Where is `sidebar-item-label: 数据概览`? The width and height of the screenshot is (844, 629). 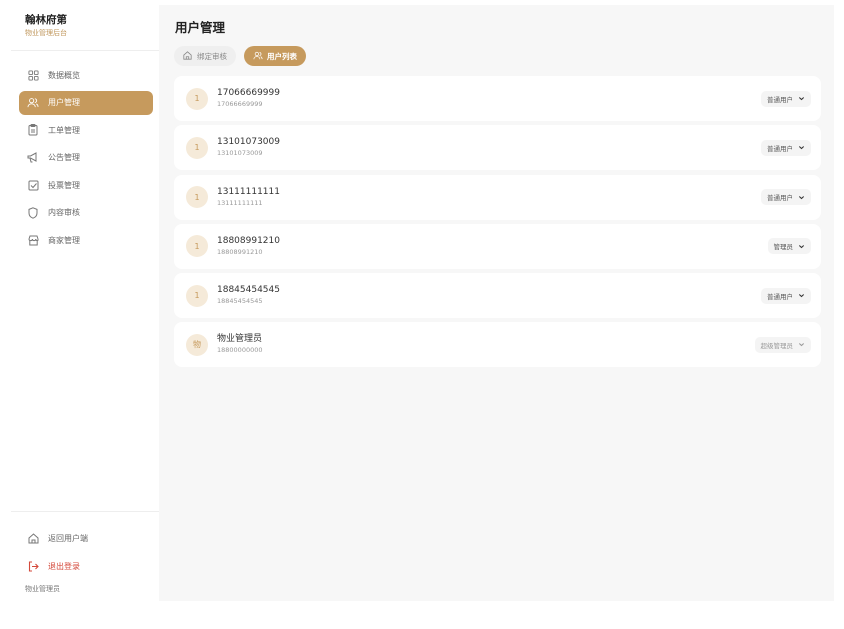
sidebar-item-label: 数据概览 is located at coordinates (64, 75).